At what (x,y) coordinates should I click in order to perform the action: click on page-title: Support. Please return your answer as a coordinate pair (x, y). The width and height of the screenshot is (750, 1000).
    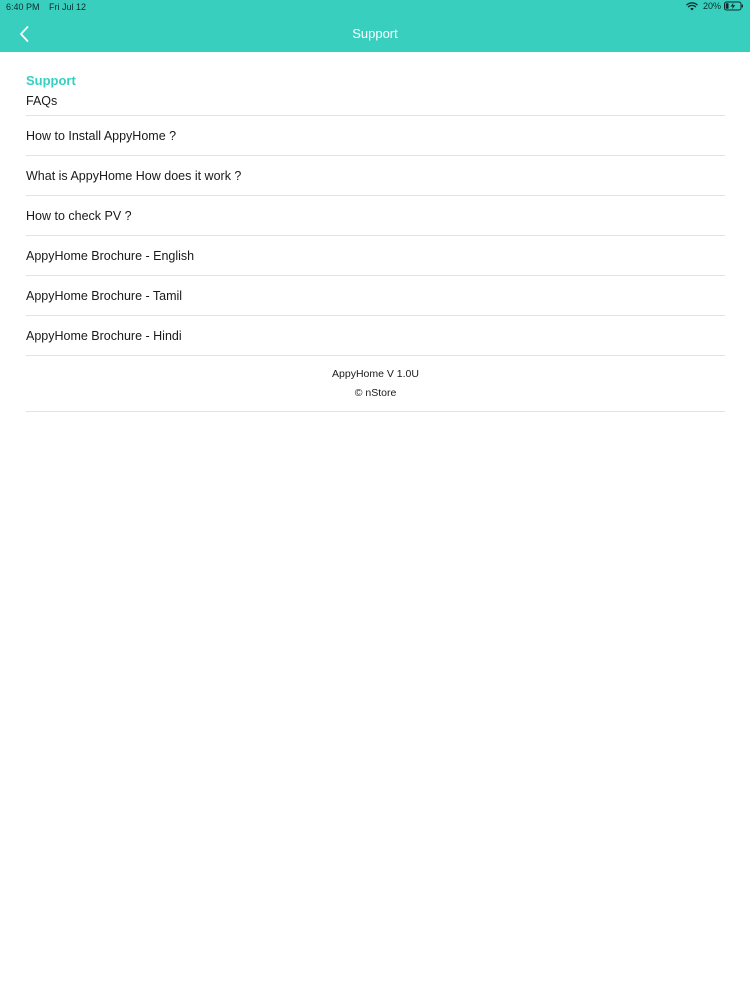
    Looking at the image, I should click on (375, 33).